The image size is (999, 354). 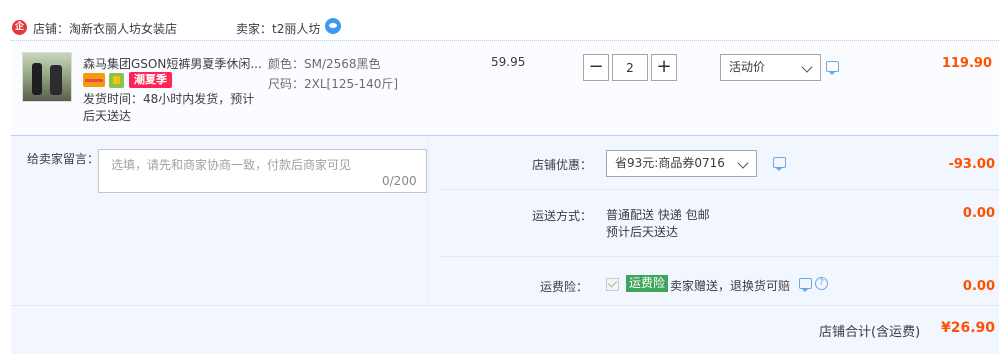 What do you see at coordinates (870, 332) in the screenshot?
I see `shop-total-label: 店铺合计(含运费)` at bounding box center [870, 332].